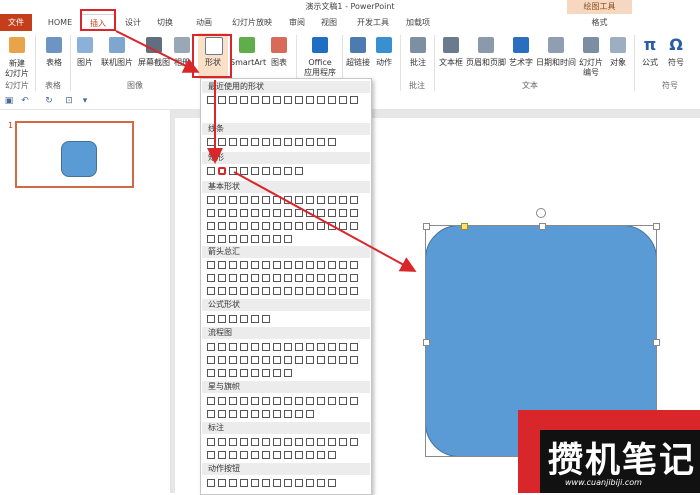 This screenshot has height=495, width=700. I want to click on annotation-arrow-rectangle-to-shape, so click(325, 221).